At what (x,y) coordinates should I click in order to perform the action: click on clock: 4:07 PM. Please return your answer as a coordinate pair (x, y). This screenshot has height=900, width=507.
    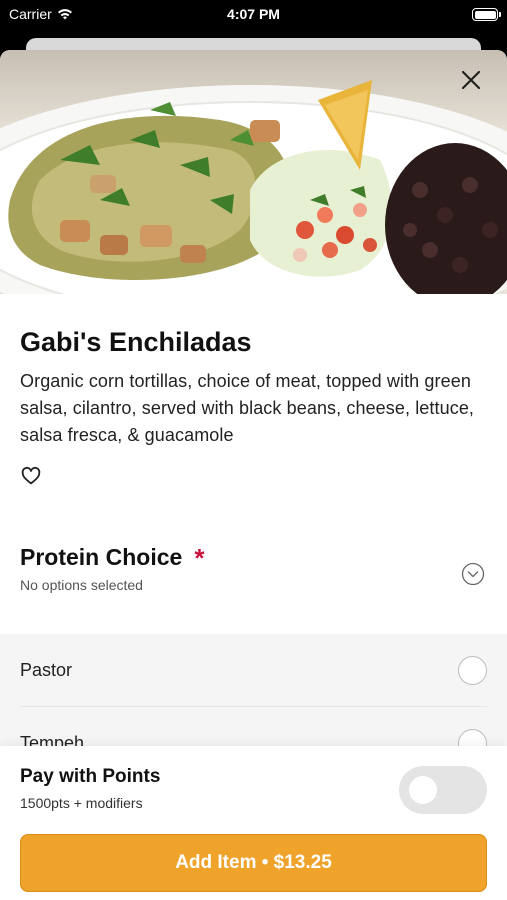
    Looking at the image, I should click on (253, 14).